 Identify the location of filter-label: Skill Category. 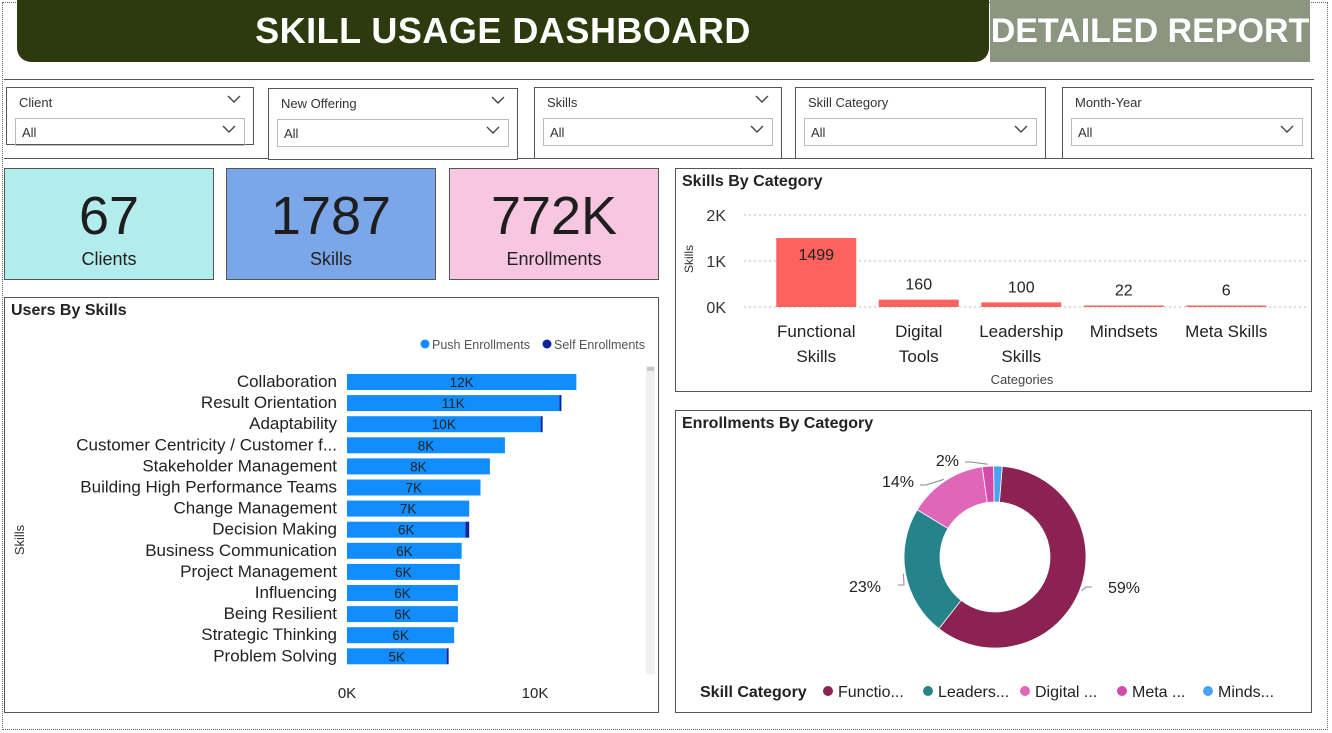
(848, 102).